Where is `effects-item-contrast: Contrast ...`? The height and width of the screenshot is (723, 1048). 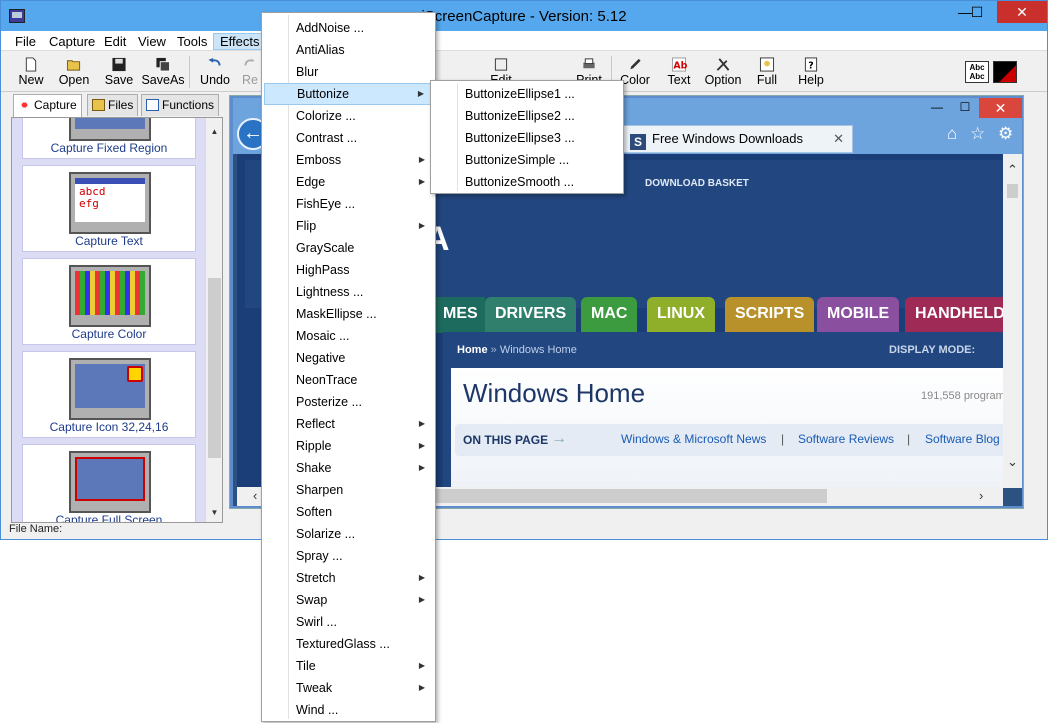
effects-item-contrast: Contrast ... is located at coordinates (348, 138).